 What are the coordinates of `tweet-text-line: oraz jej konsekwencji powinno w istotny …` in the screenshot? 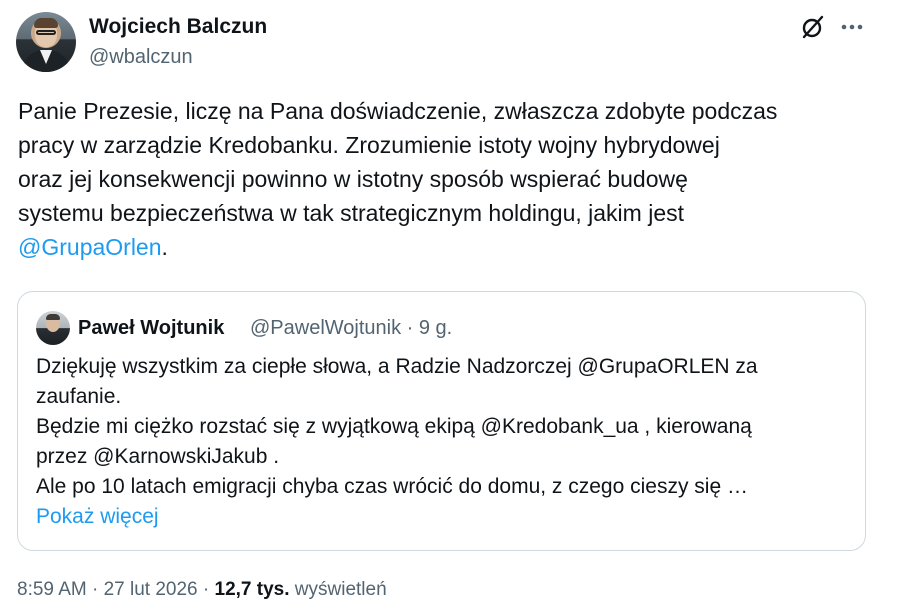 It's located at (353, 179).